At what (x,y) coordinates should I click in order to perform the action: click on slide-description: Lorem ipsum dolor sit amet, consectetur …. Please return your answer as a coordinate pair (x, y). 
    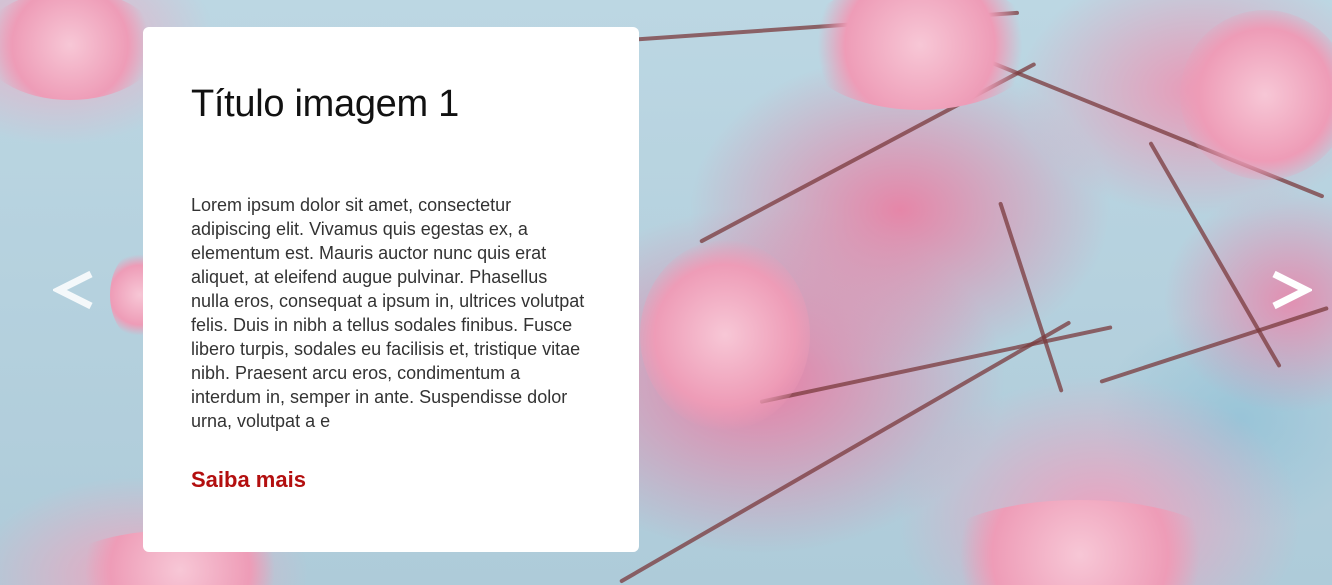
    Looking at the image, I should click on (388, 313).